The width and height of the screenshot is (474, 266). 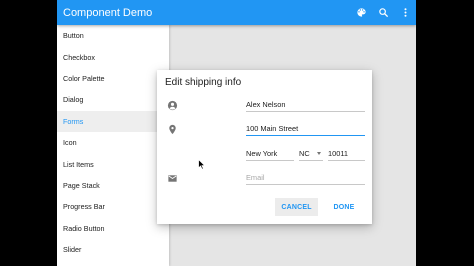 I want to click on palette-icon, so click(x=361, y=12).